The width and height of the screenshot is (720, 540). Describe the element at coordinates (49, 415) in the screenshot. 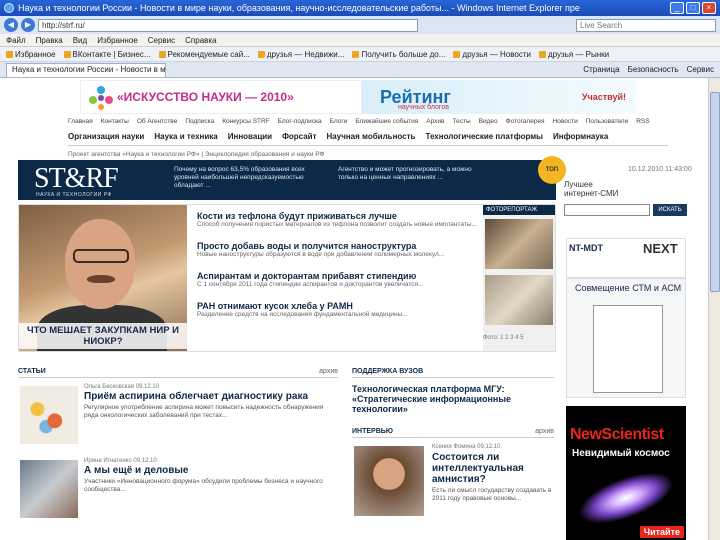

I see `pills-image` at that location.